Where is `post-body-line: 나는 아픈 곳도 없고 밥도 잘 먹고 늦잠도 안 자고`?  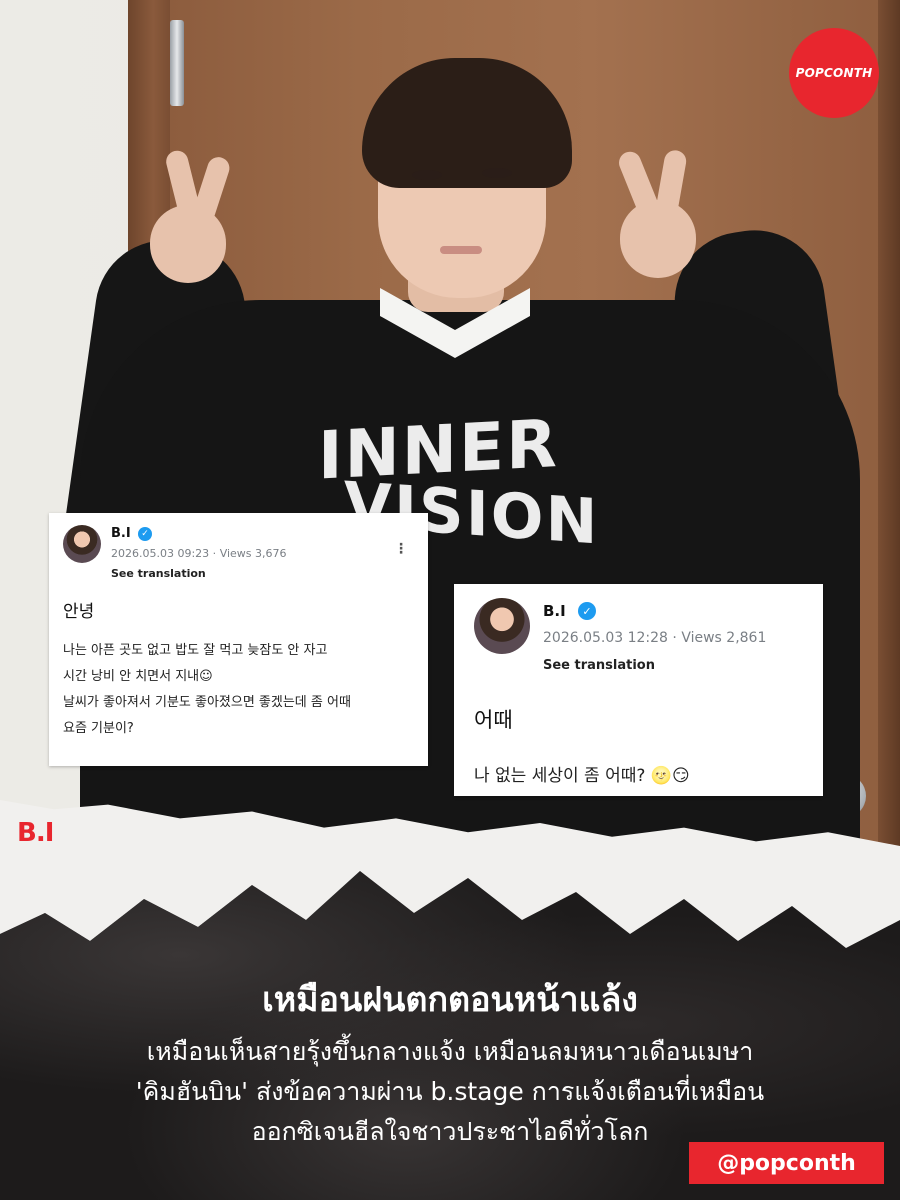
post-body-line: 나는 아픈 곳도 없고 밥도 잘 먹고 늦잠도 안 자고 is located at coordinates (195, 650).